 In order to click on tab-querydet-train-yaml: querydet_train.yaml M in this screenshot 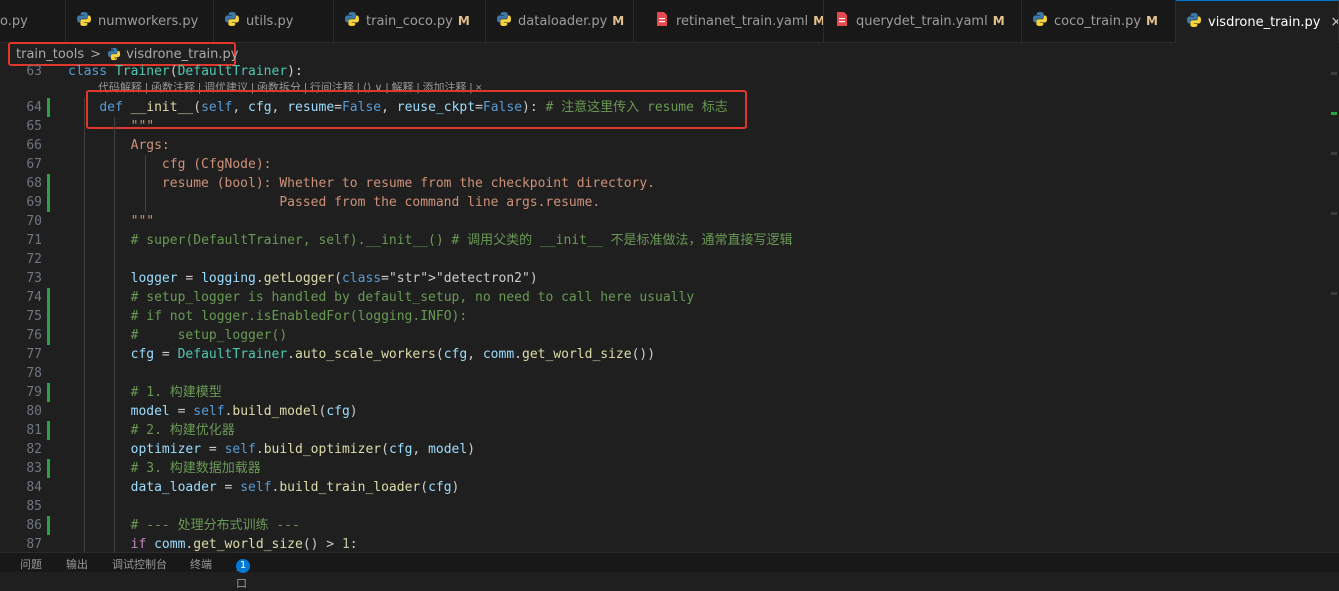, I will do `click(923, 21)`.